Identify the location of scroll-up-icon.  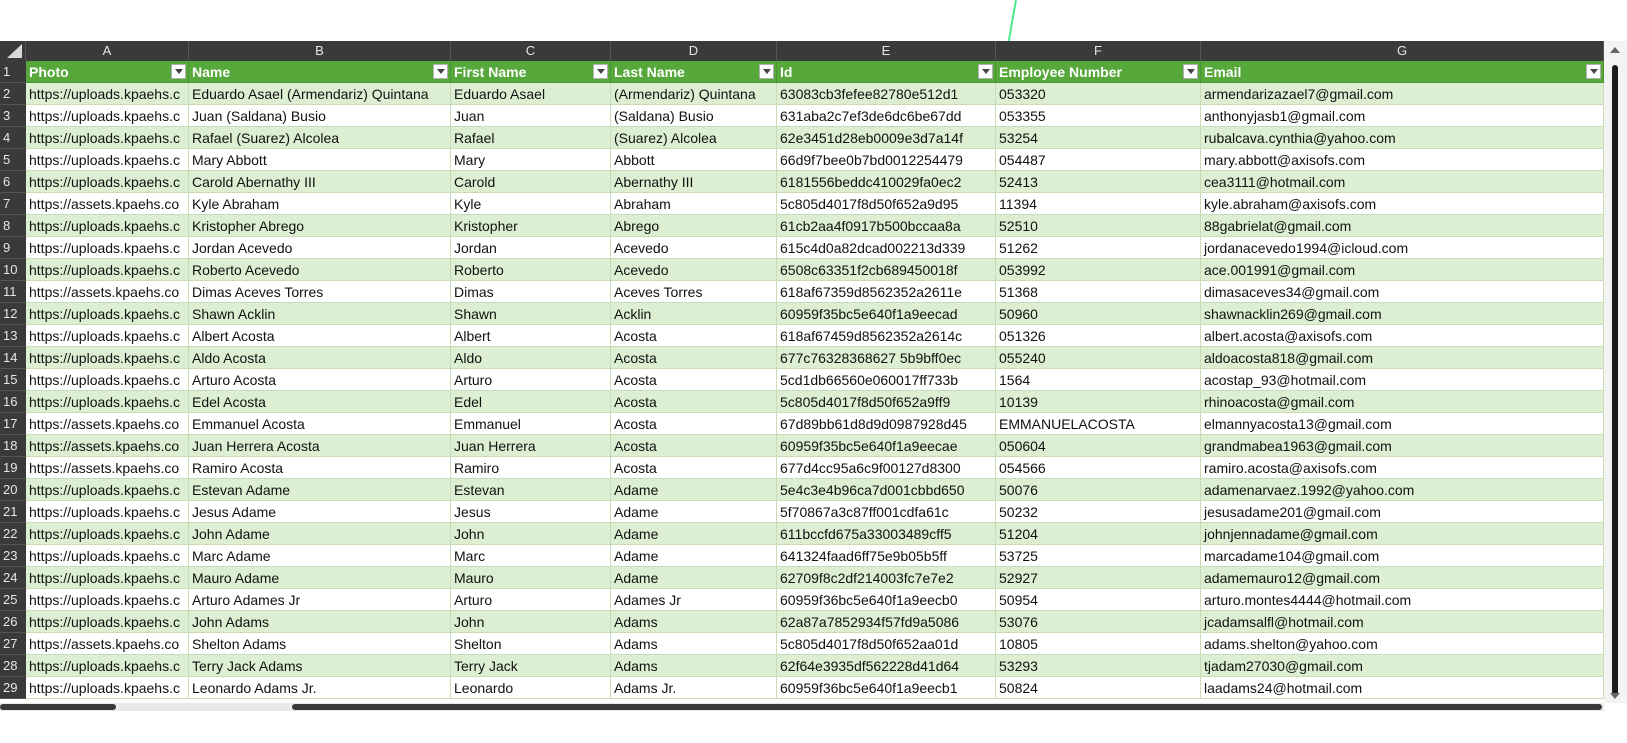
(1615, 50).